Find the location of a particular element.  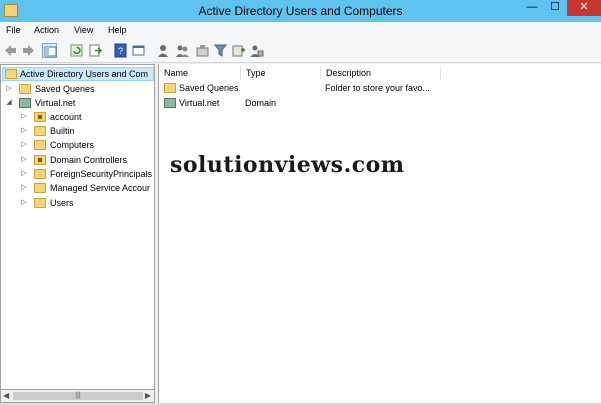

tree-item-label: Managed Service Accour is located at coordinates (100, 188).